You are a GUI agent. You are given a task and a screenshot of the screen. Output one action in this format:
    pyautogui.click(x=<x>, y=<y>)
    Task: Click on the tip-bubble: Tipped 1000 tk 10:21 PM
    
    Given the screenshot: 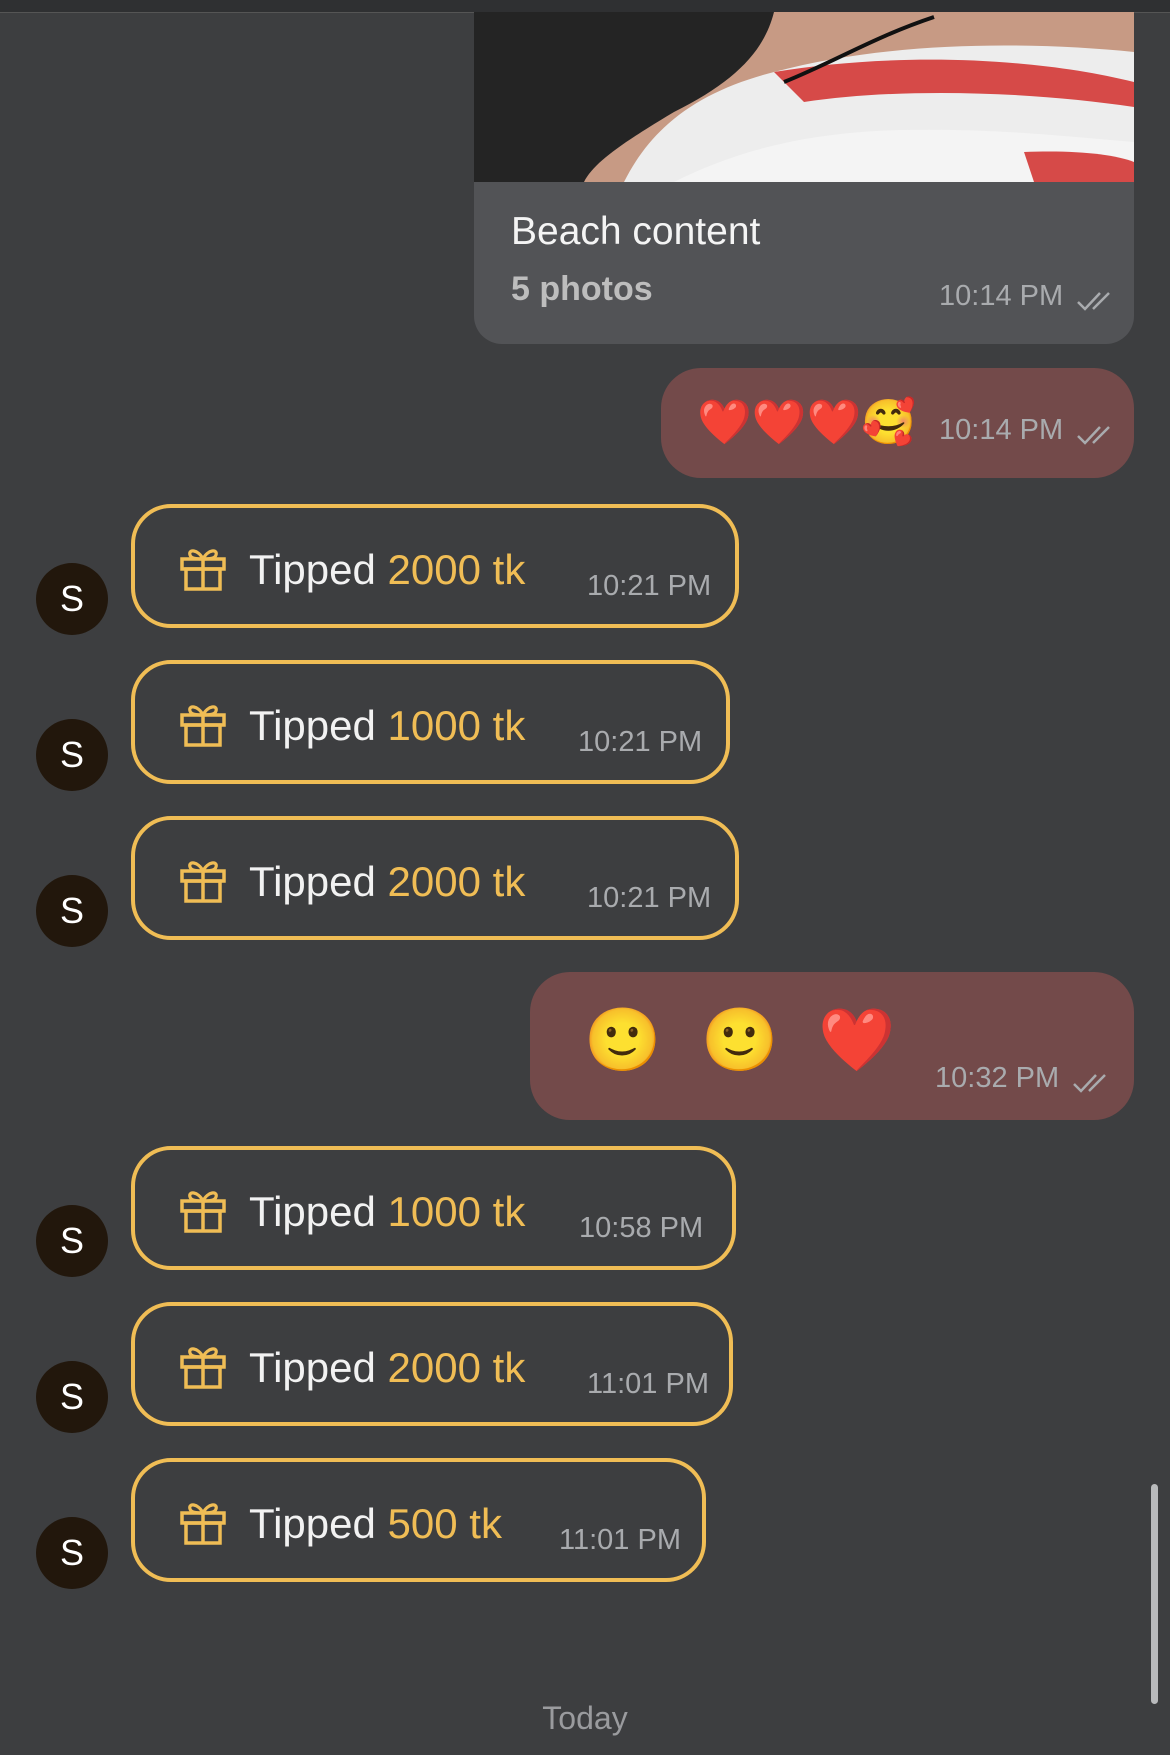 What is the action you would take?
    pyautogui.click(x=430, y=722)
    